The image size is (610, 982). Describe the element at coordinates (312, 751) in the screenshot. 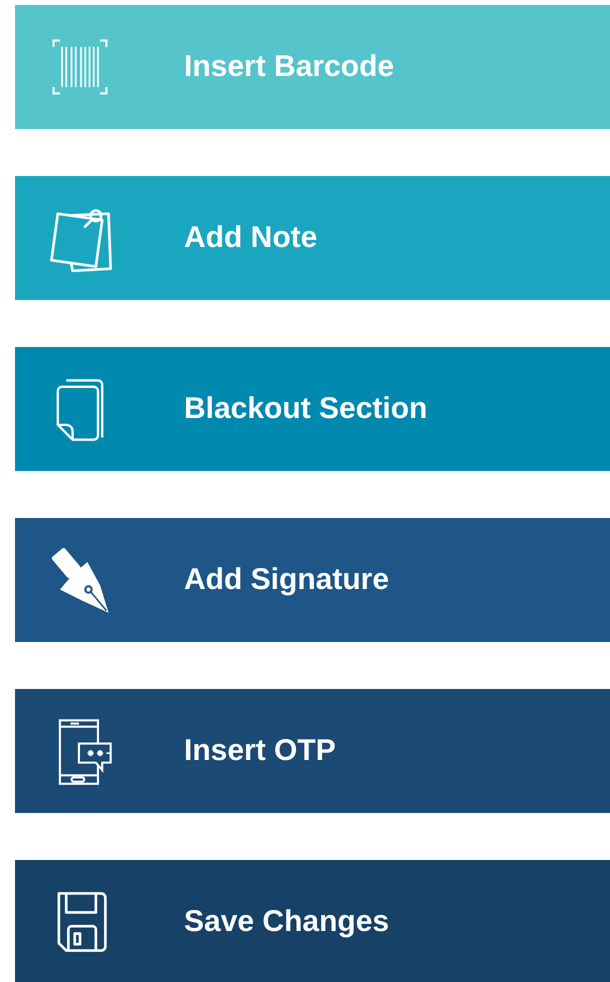

I see `action-button: Insert OTP` at that location.